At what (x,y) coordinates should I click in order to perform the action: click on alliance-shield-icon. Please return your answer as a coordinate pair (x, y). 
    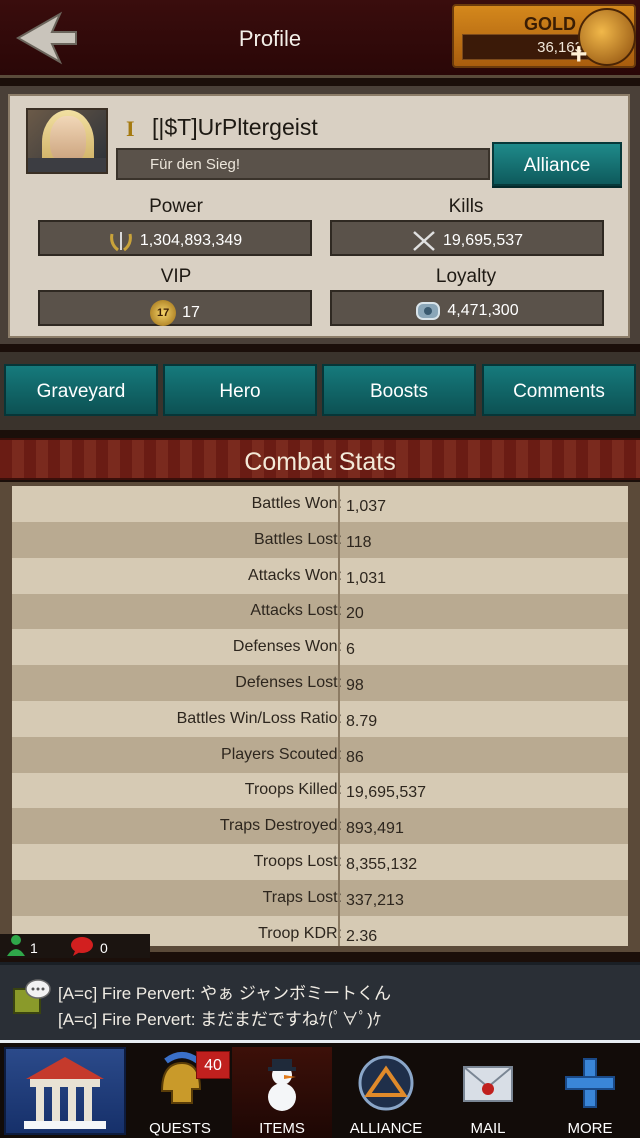
    Looking at the image, I should click on (386, 1083).